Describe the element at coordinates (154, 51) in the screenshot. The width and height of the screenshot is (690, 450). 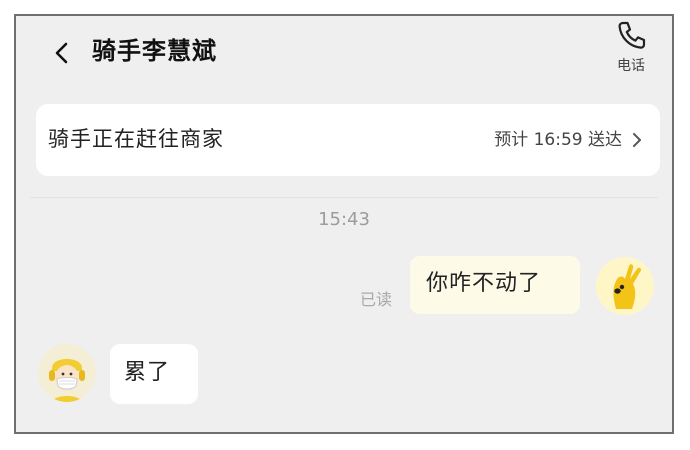
I see `page-title: 骑手李慧斌` at that location.